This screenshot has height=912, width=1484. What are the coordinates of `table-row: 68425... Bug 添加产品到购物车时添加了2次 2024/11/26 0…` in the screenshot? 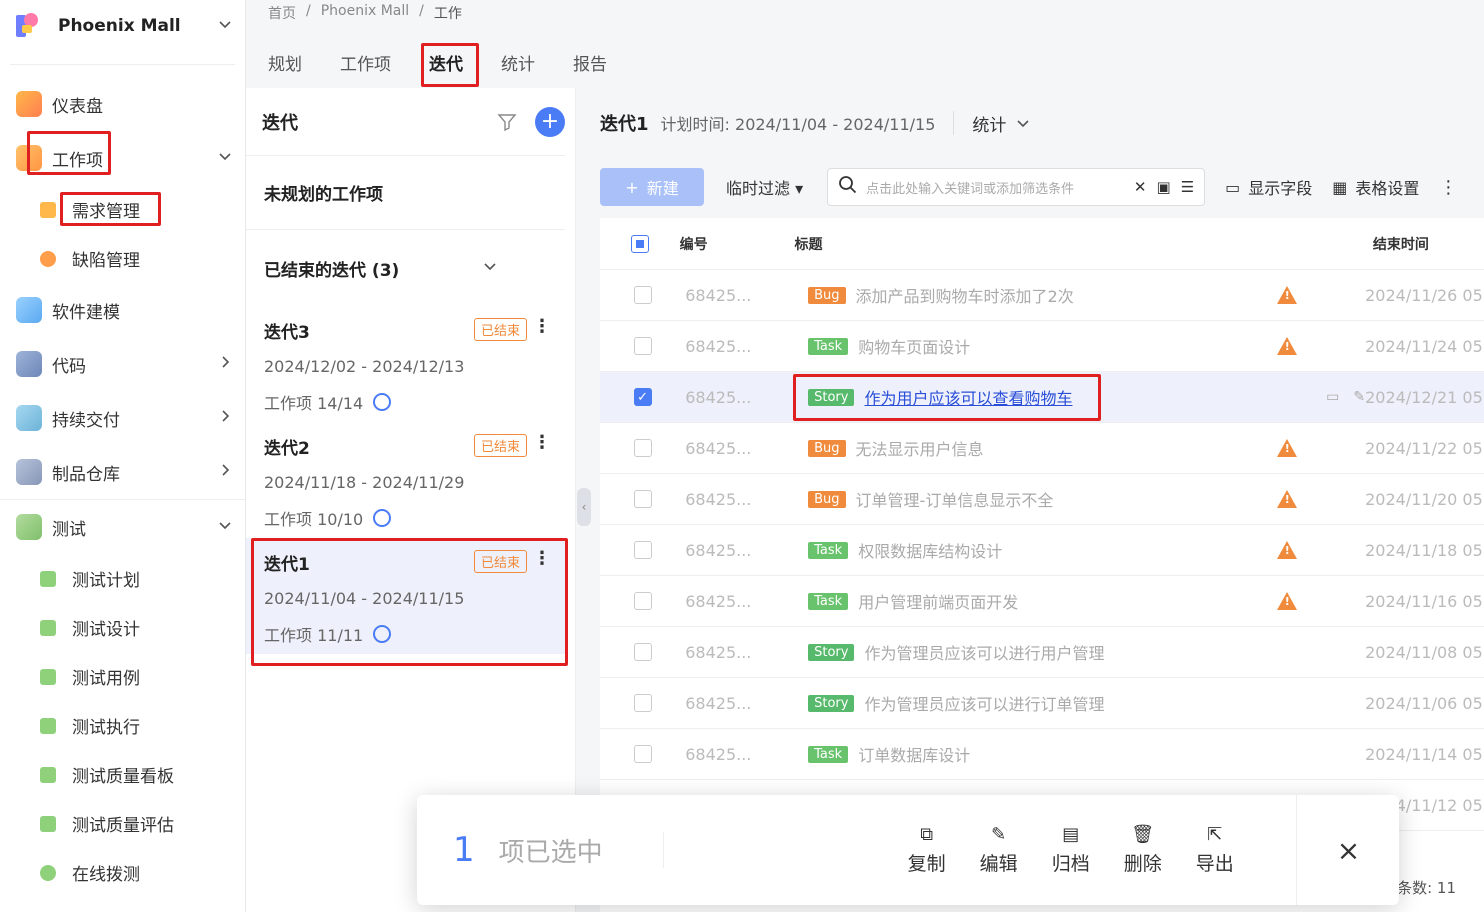 It's located at (1042, 295).